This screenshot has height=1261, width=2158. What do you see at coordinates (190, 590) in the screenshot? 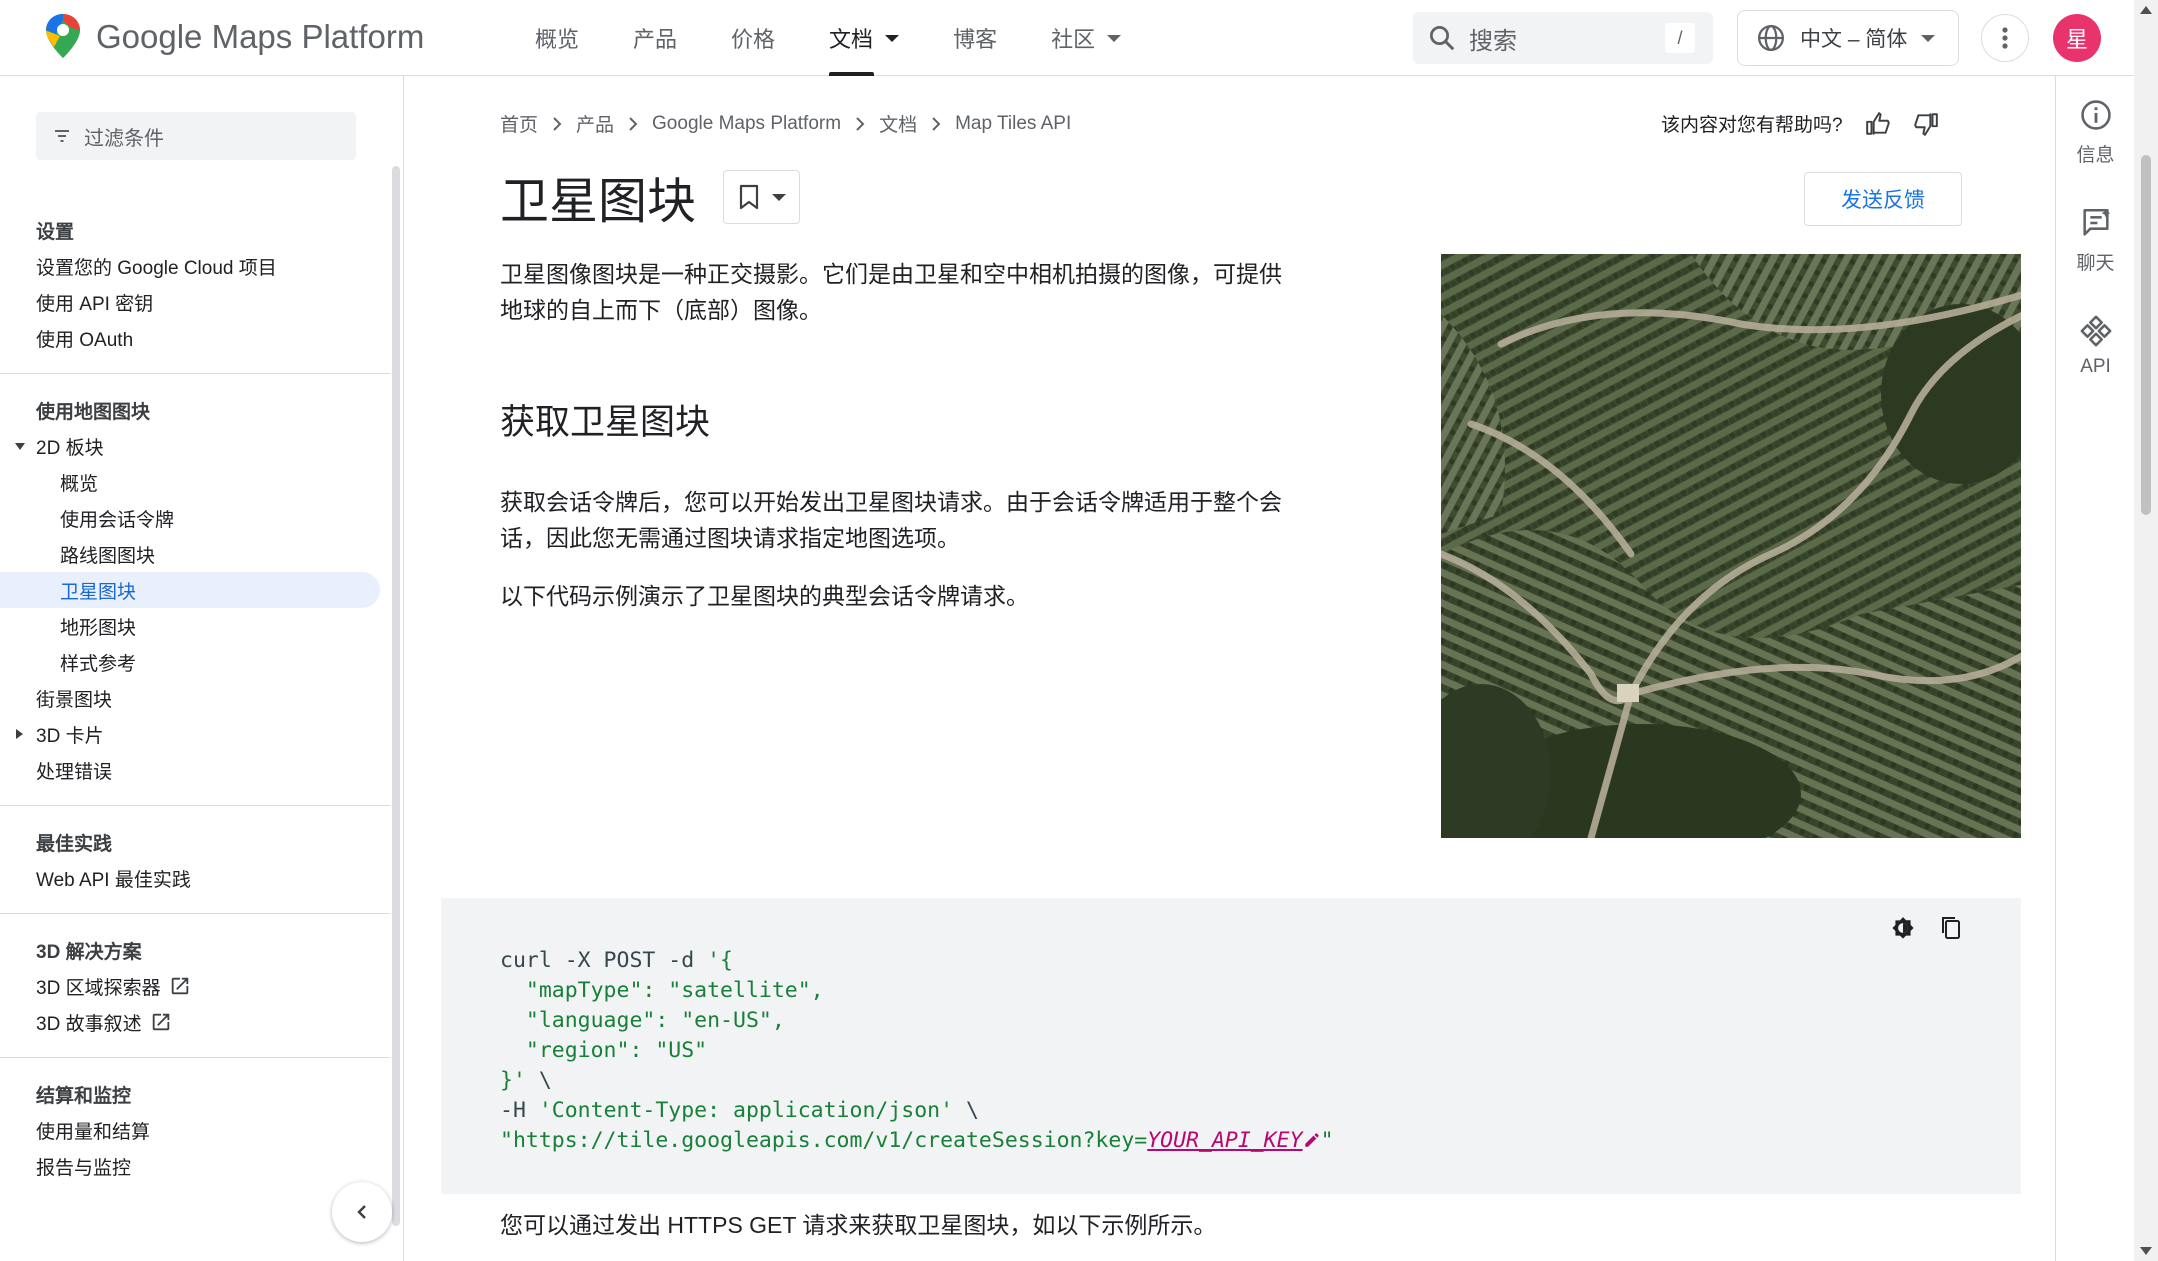
I see `sidebar-item-satellite-tiles: 卫星图块` at bounding box center [190, 590].